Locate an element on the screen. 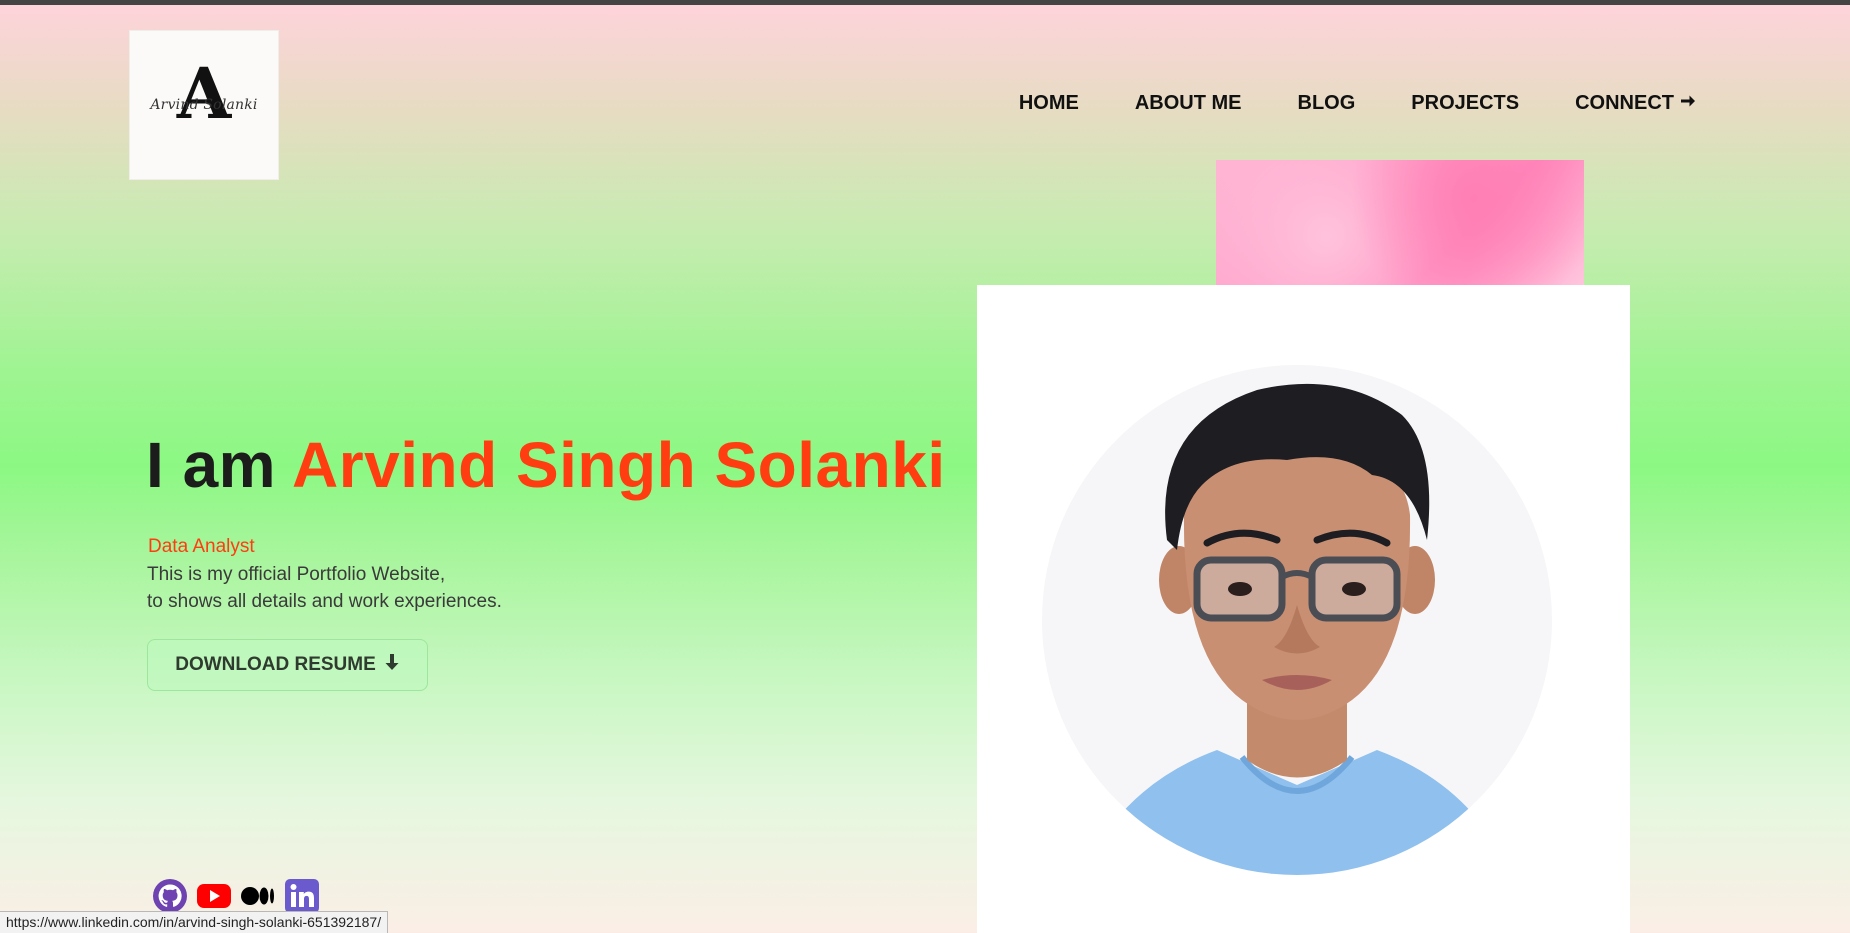 The width and height of the screenshot is (1850, 933). decorative-pink-block is located at coordinates (1400, 224).